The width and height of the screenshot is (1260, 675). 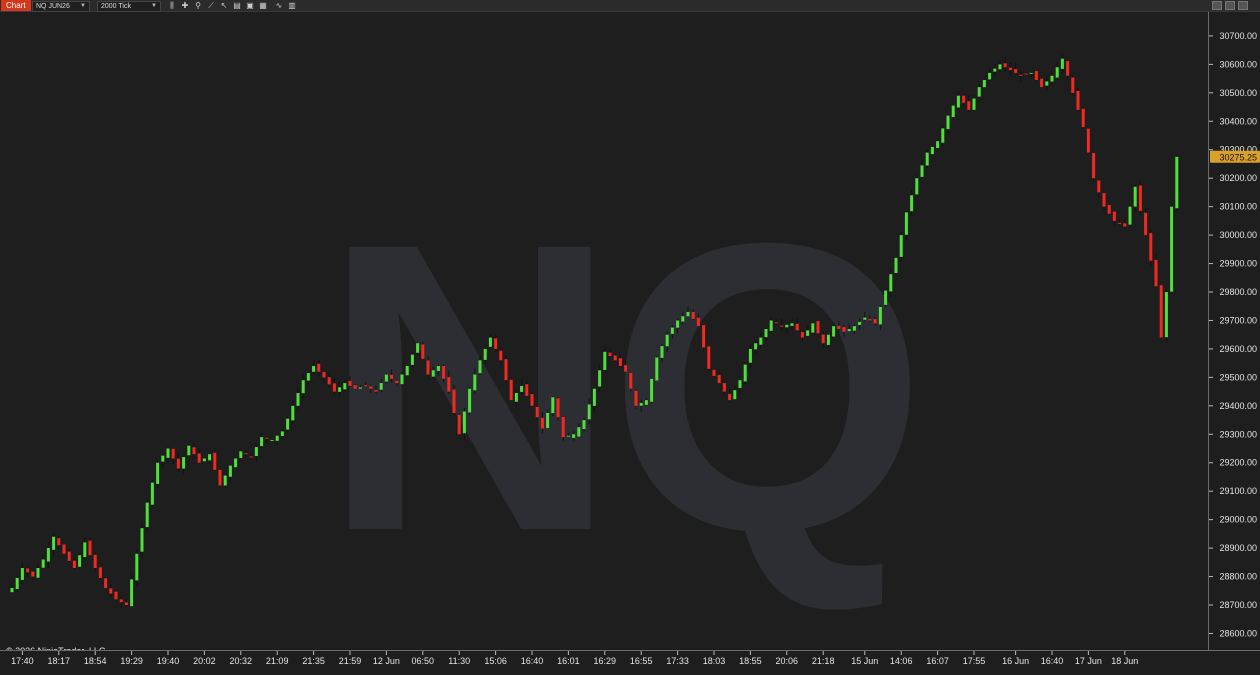 I want to click on minimize-icon, so click(x=1217, y=5).